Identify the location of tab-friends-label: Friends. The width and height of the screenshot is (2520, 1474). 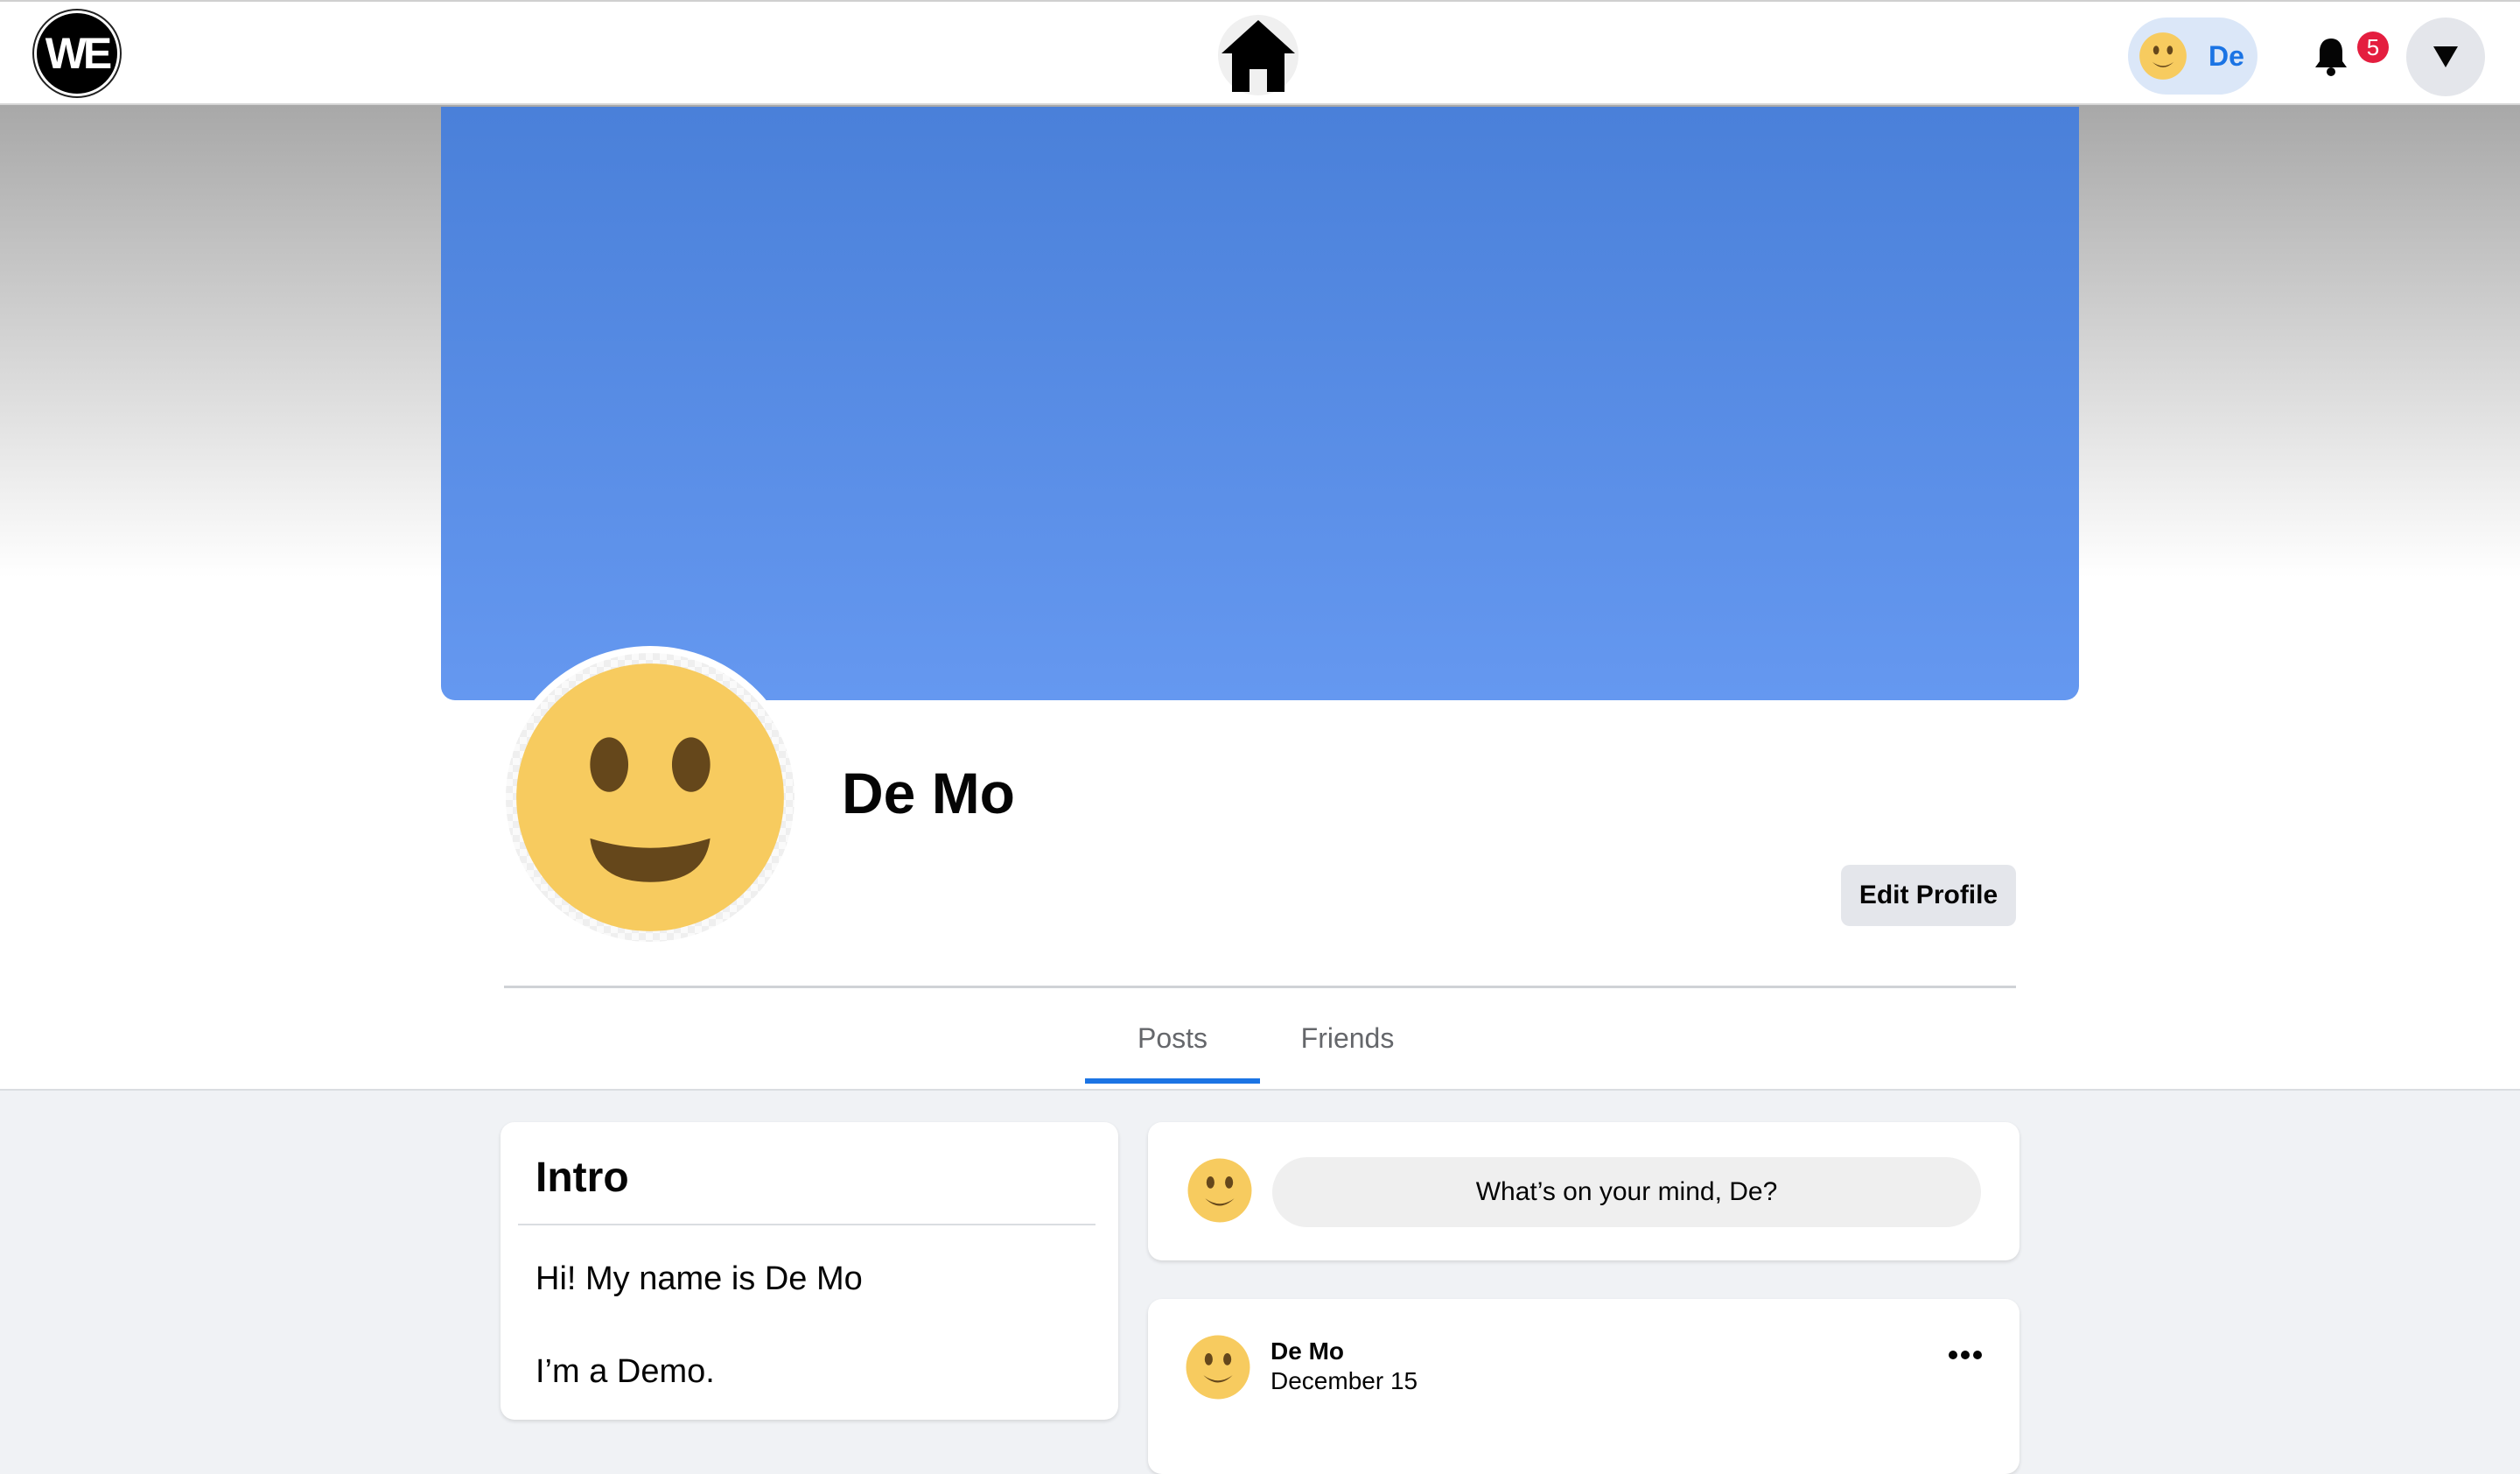
(1347, 1038).